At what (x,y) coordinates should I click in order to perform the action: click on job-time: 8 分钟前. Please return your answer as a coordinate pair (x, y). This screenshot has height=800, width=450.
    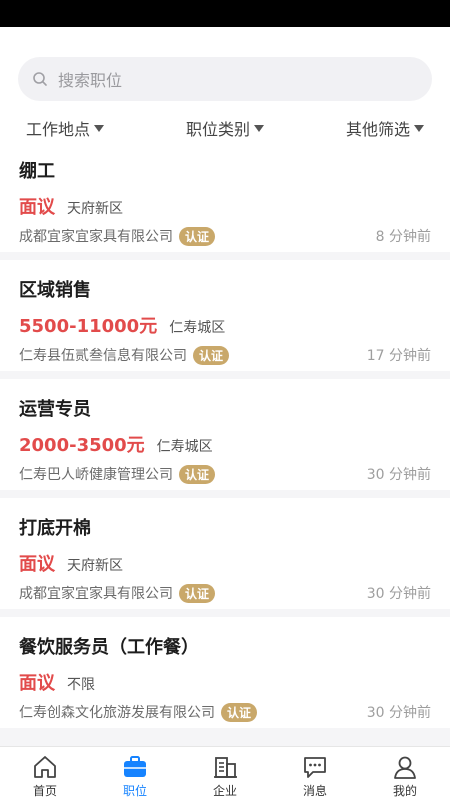
    Looking at the image, I should click on (403, 237).